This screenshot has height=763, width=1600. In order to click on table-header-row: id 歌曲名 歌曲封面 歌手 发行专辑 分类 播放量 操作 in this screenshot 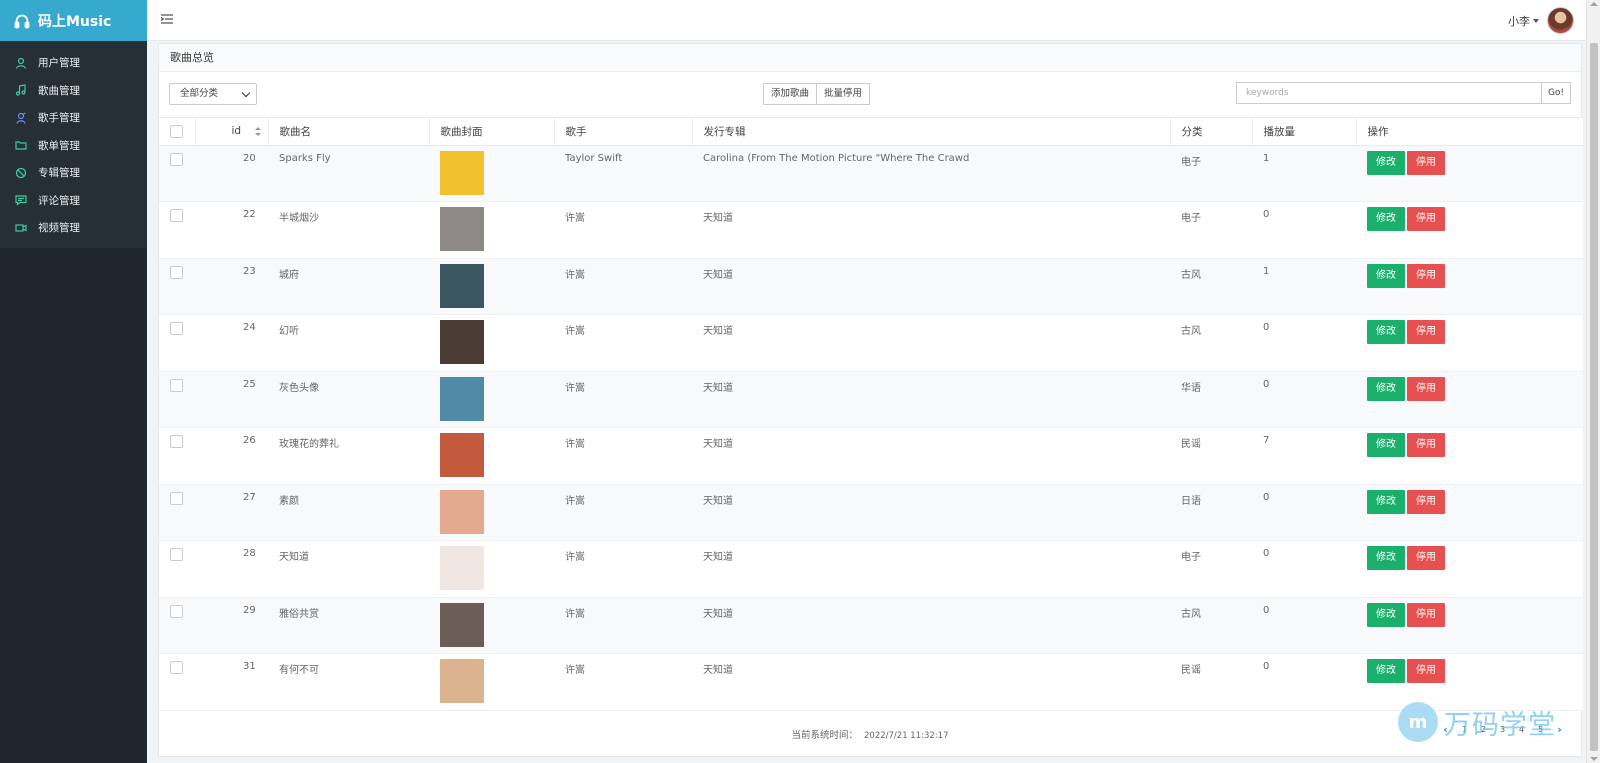, I will do `click(871, 132)`.